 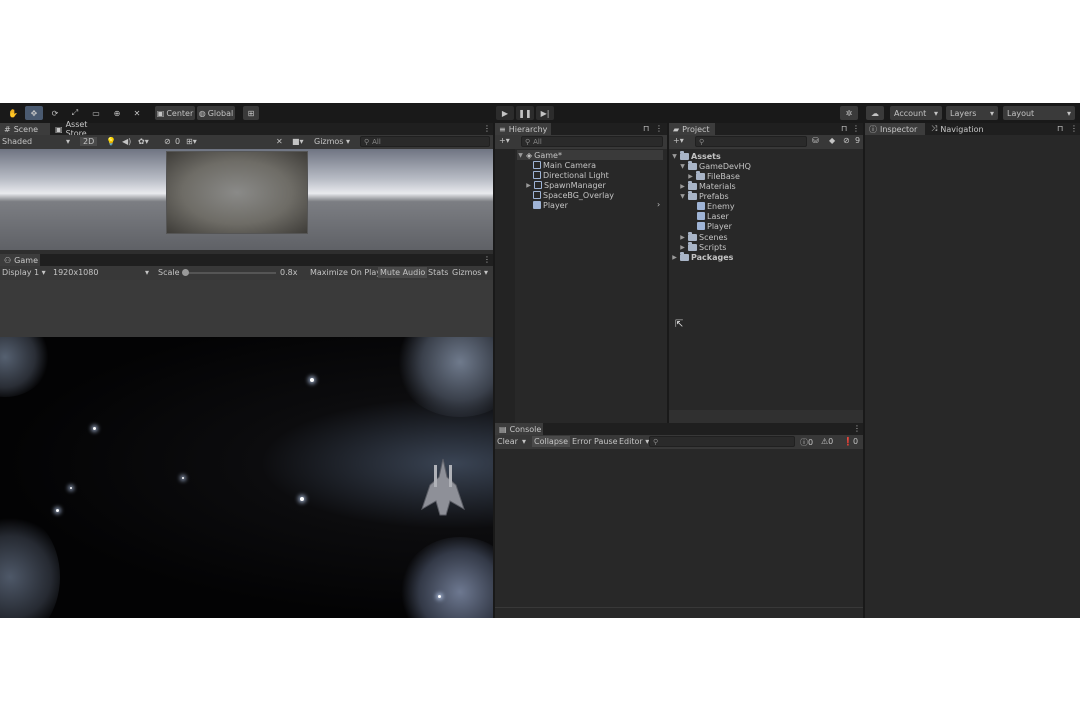 I want to click on filter-by-type-icon: ⛁, so click(x=815, y=140).